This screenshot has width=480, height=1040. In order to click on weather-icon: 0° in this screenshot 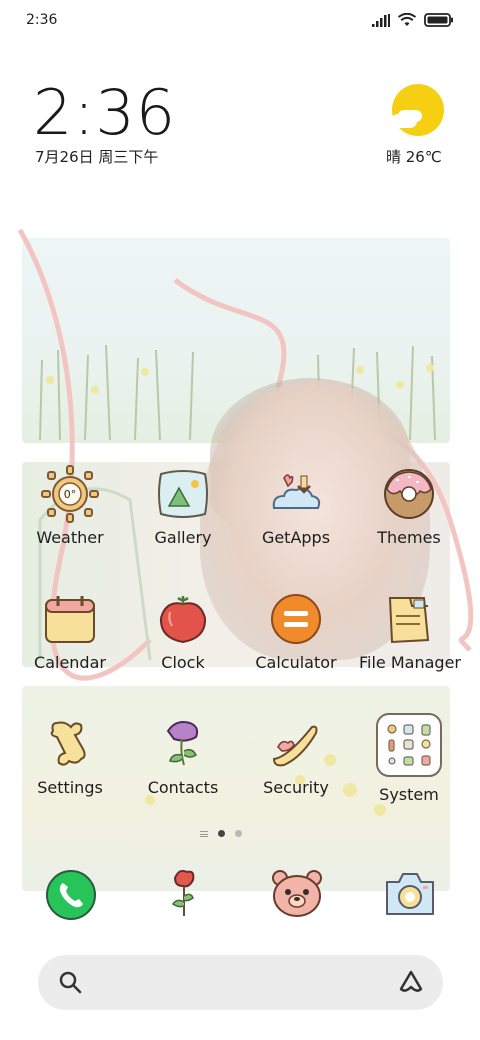, I will do `click(70, 494)`.